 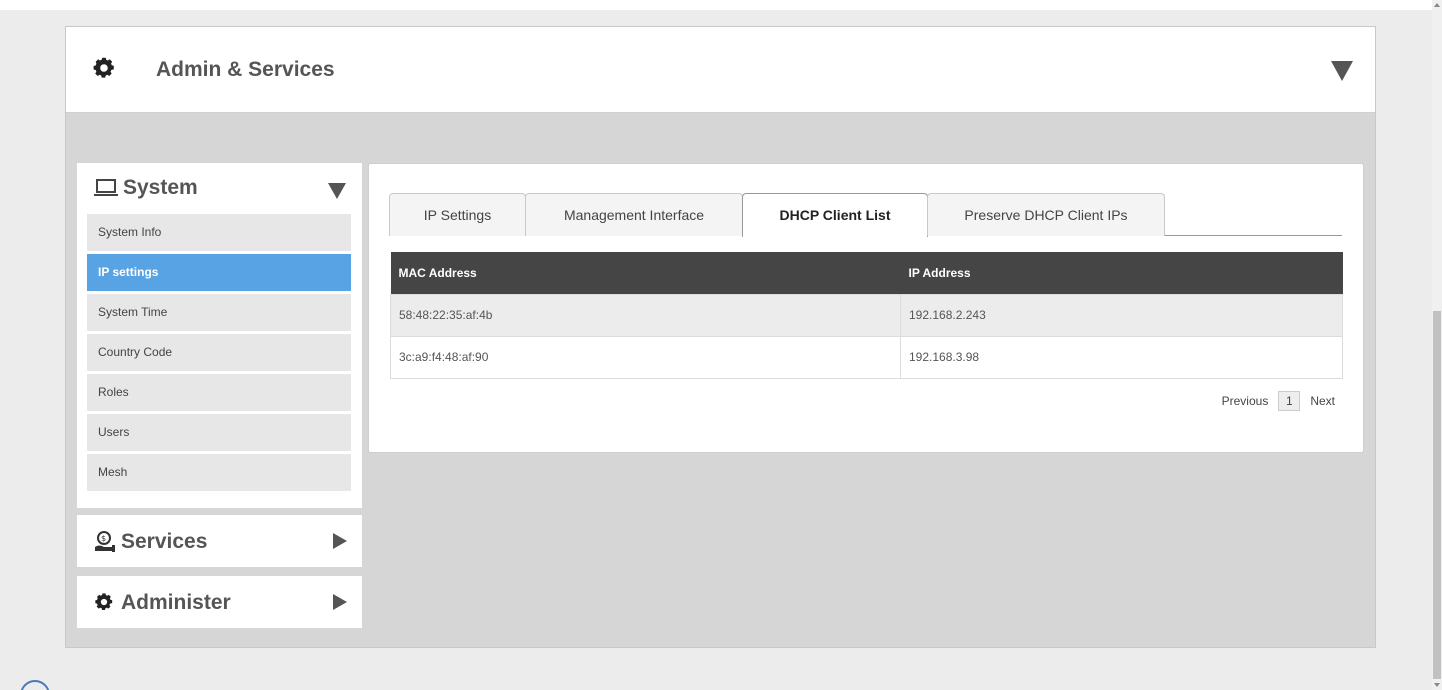 What do you see at coordinates (457, 214) in the screenshot?
I see `tab-ip-settings: IP Settings` at bounding box center [457, 214].